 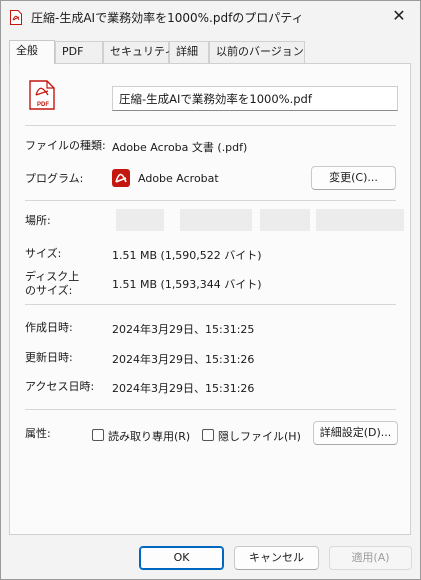 I want to click on file-type-value: Adobe Acroba 文書 (.pdf), so click(x=180, y=147).